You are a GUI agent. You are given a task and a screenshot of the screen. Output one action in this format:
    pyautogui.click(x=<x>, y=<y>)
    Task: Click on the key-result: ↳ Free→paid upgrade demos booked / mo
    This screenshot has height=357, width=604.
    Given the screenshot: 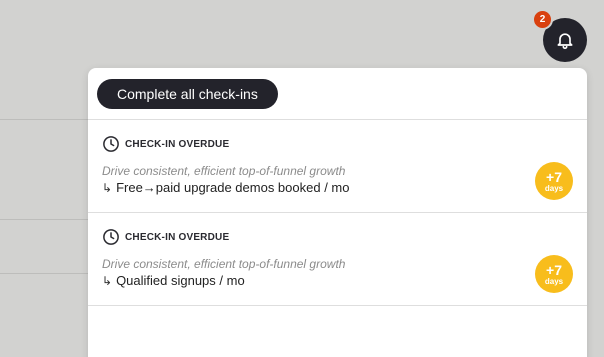 What is the action you would take?
    pyautogui.click(x=337, y=187)
    